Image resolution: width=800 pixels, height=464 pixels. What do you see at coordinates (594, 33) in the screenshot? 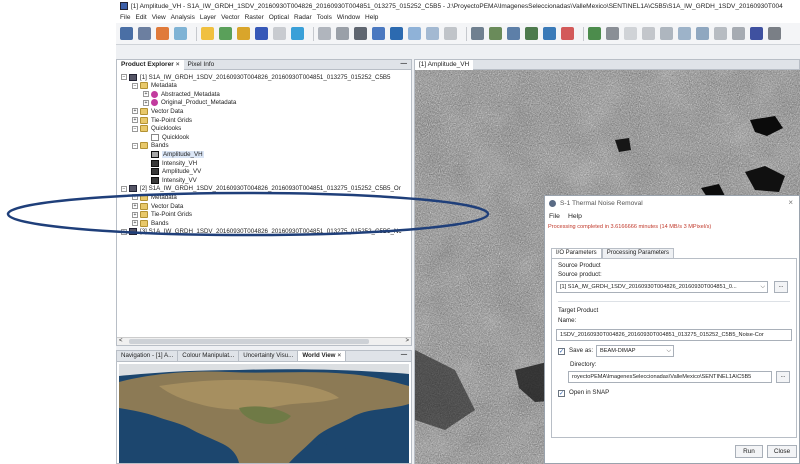
I see `ship-detection-icon` at bounding box center [594, 33].